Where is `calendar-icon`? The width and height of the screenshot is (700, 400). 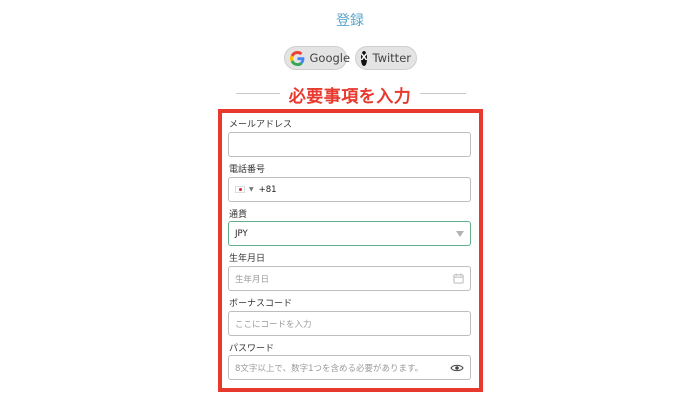 calendar-icon is located at coordinates (458, 278).